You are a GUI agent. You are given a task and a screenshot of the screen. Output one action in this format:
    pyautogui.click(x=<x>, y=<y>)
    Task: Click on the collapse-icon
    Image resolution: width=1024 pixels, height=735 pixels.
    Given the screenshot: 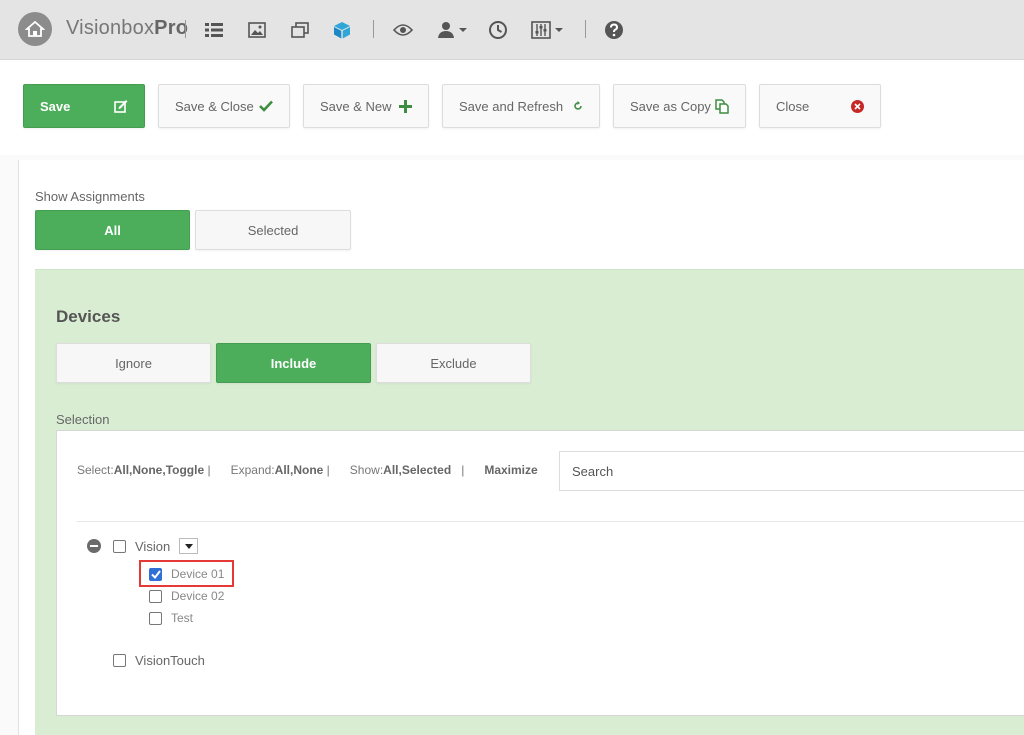 What is the action you would take?
    pyautogui.click(x=94, y=546)
    